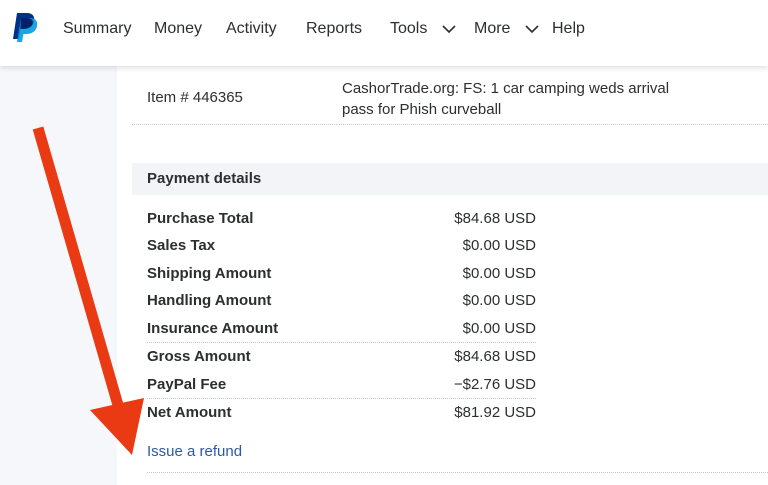 The width and height of the screenshot is (768, 485). What do you see at coordinates (495, 356) in the screenshot?
I see `gross-amount-value: $84.68 USD` at bounding box center [495, 356].